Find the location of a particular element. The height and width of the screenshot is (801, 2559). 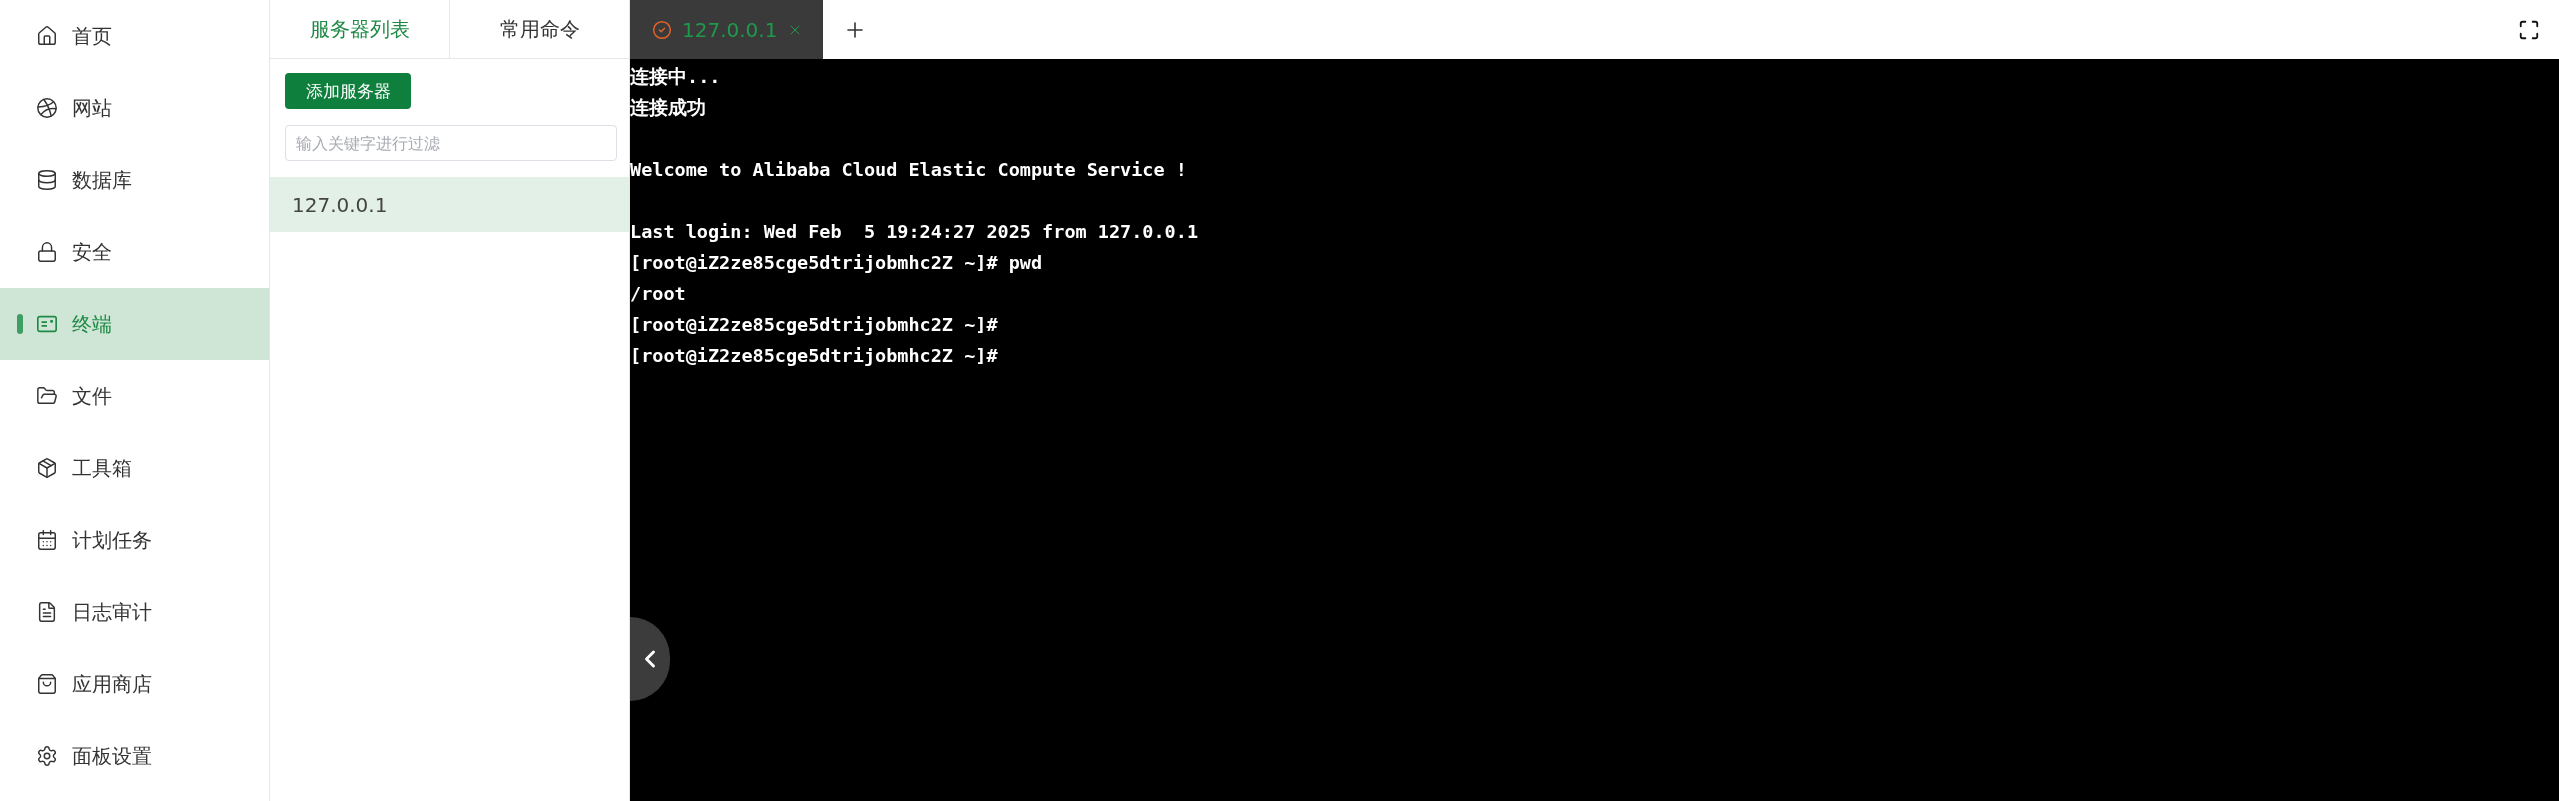

tab-label: 127.0.0.1 is located at coordinates (730, 29).